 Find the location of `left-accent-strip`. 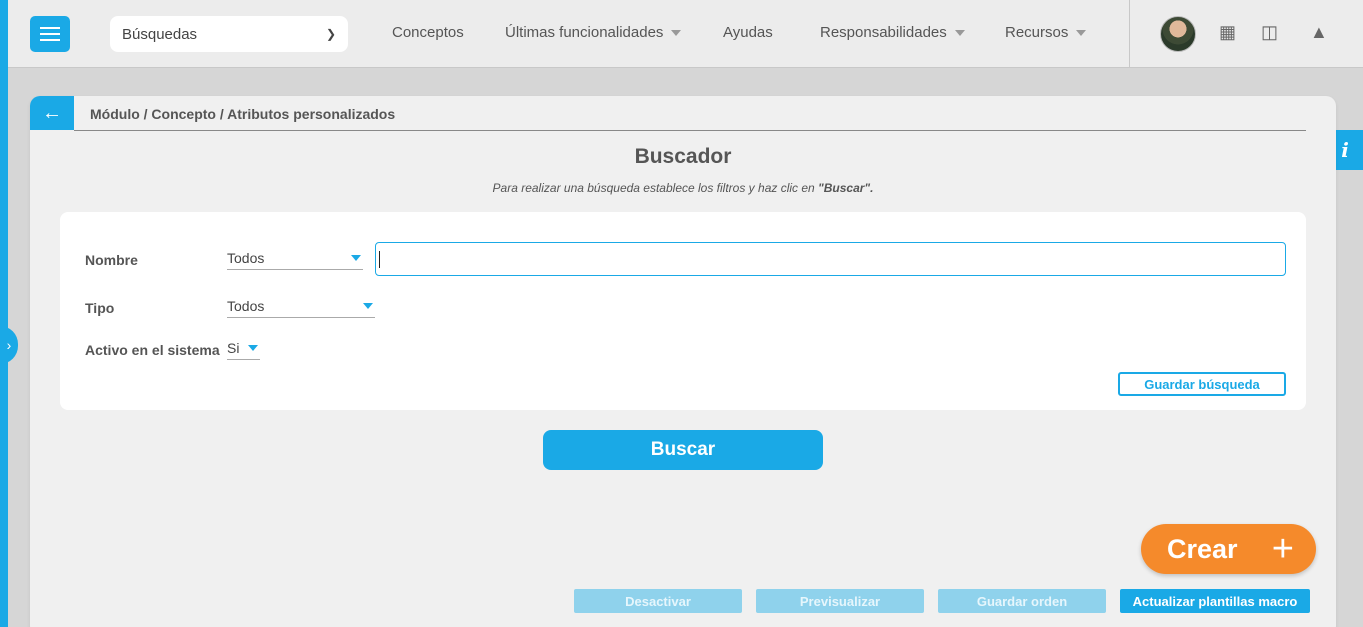

left-accent-strip is located at coordinates (4, 313).